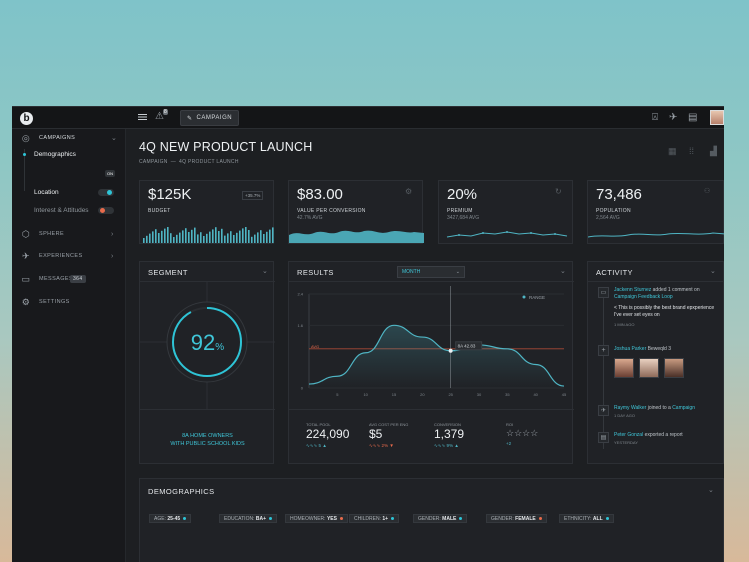 The width and height of the screenshot is (749, 562). I want to click on page-title: 4Q NEW PRODUCT LAUNCH, so click(226, 147).